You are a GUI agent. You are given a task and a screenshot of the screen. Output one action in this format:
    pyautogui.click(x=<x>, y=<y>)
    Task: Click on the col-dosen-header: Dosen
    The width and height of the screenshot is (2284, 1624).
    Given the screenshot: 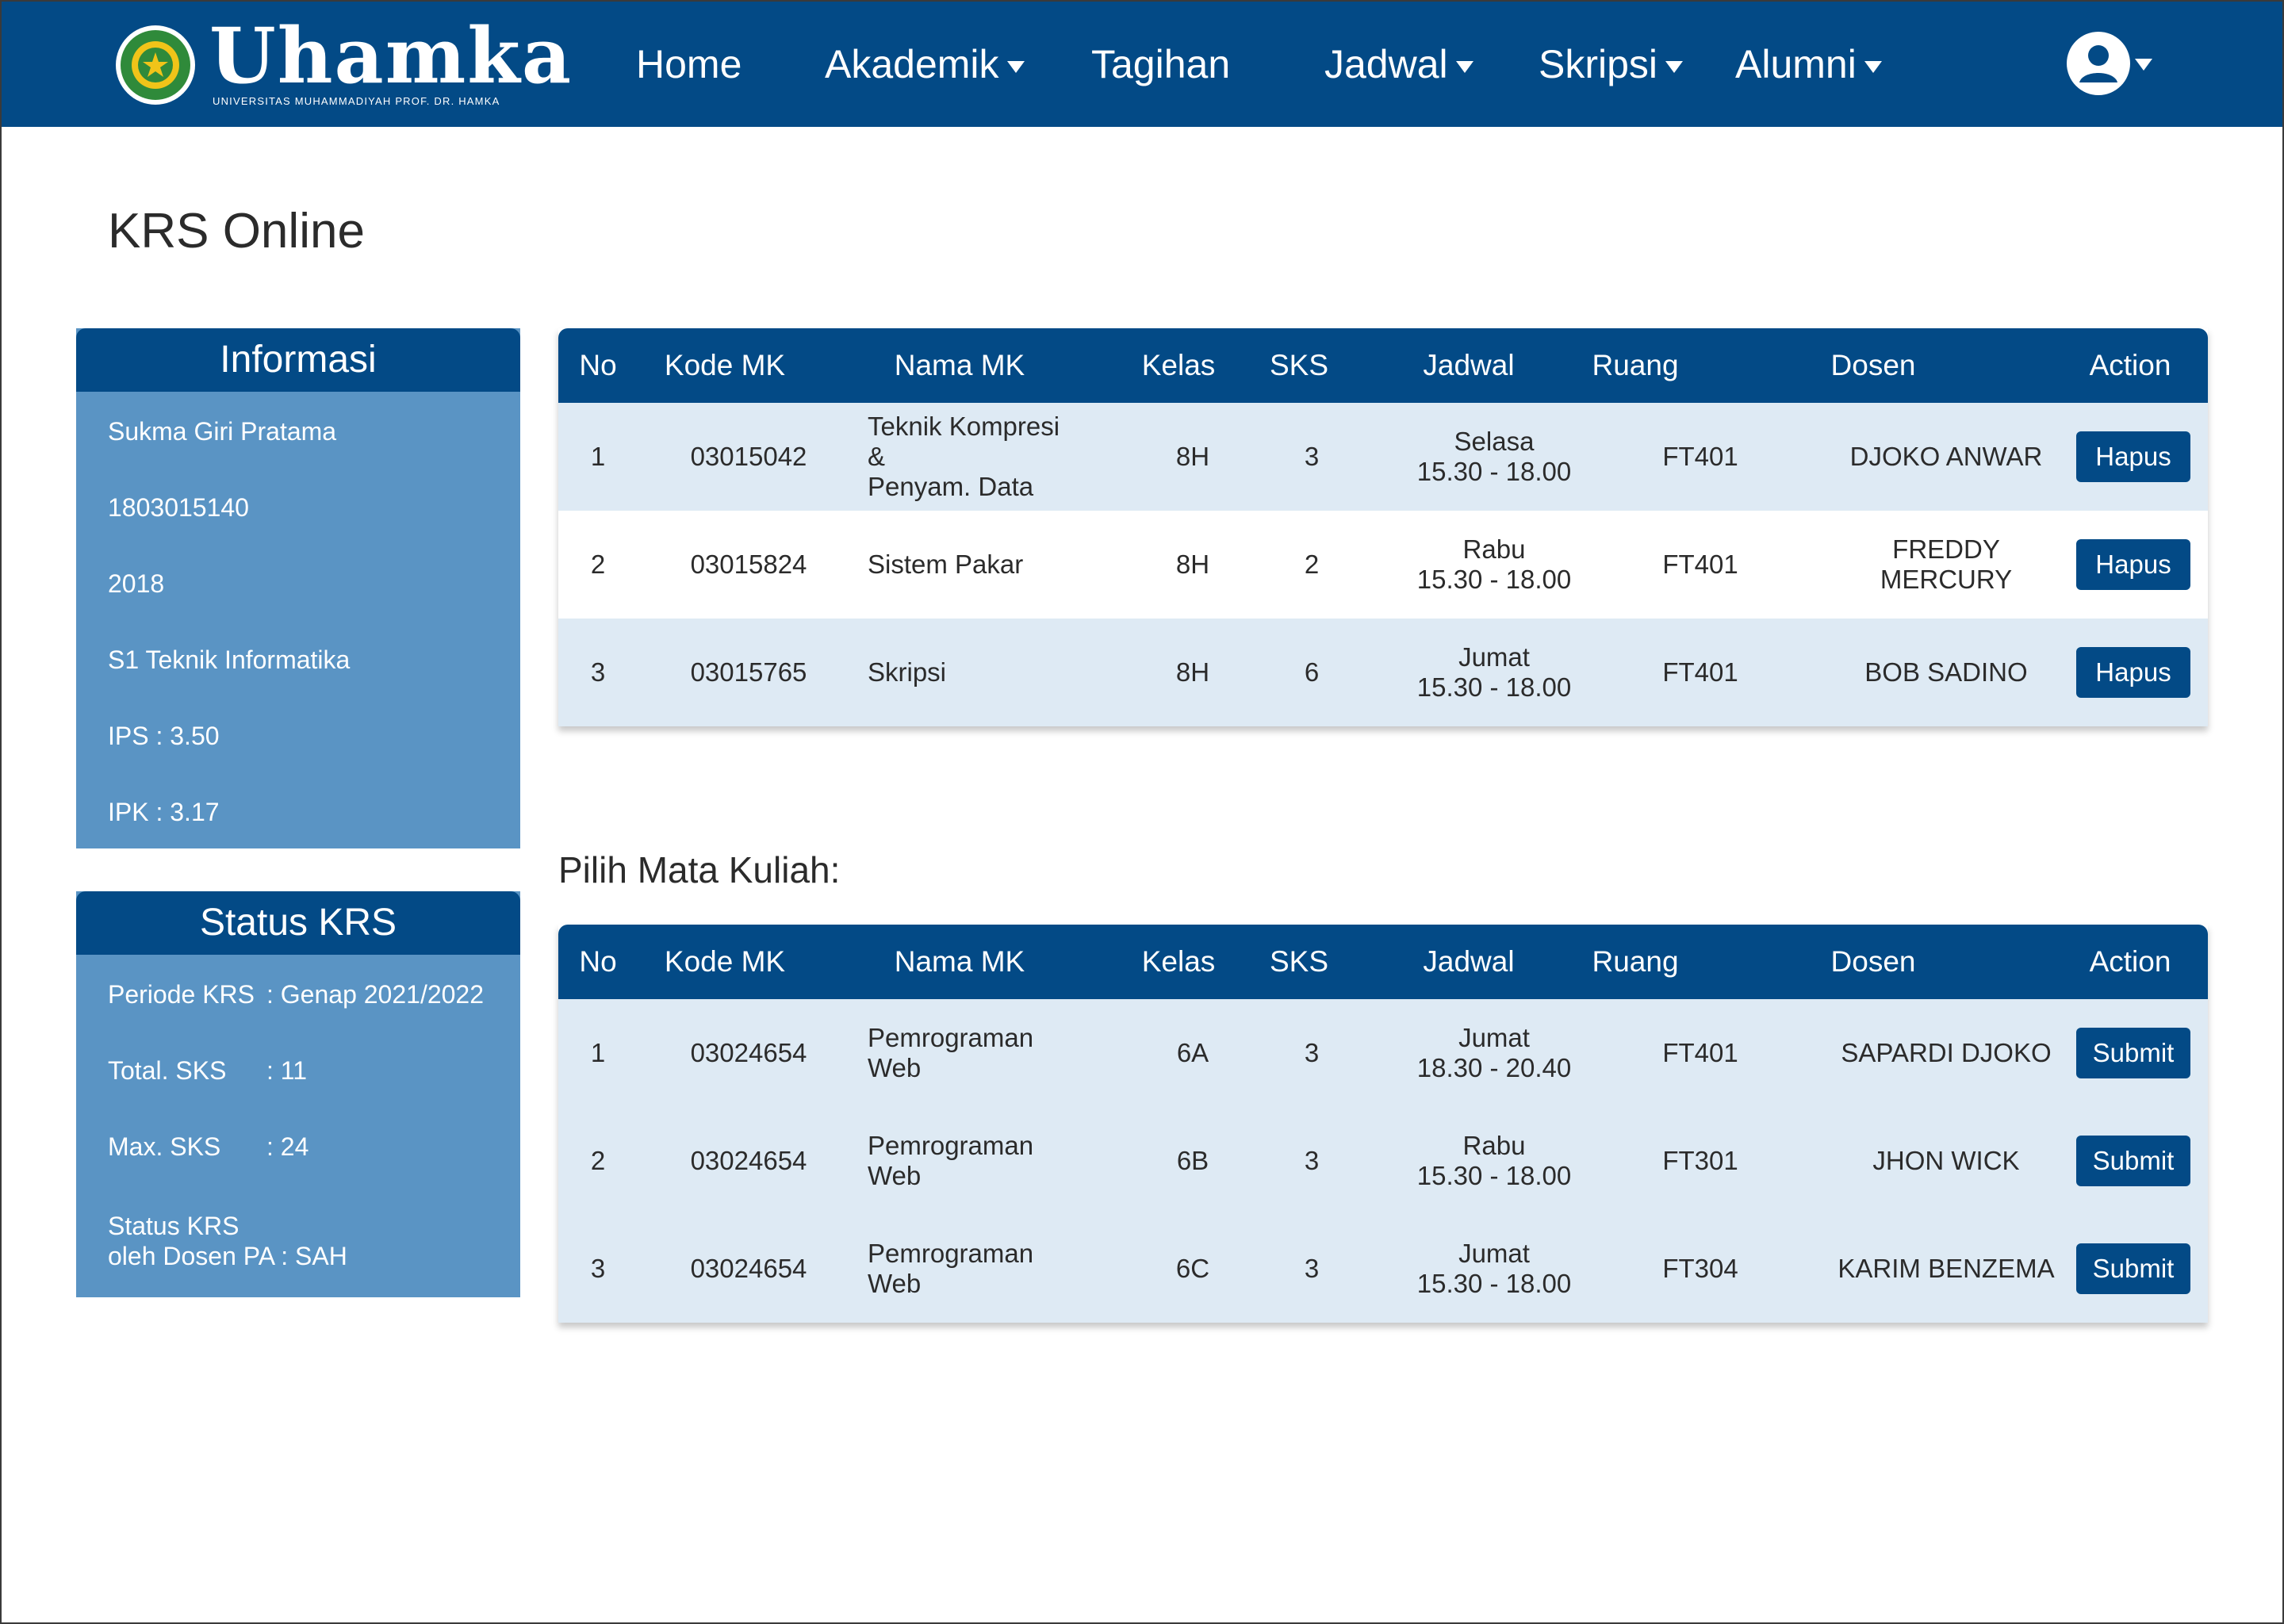 What is the action you would take?
    pyautogui.click(x=1873, y=365)
    